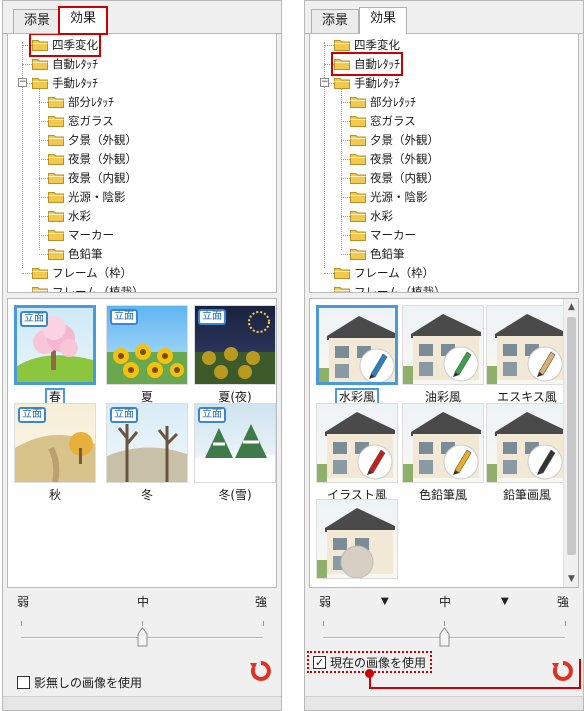 The height and width of the screenshot is (711, 584). Describe the element at coordinates (444, 603) in the screenshot. I see `strength-labels: 弱 ▼ 中 ▼ 強` at that location.